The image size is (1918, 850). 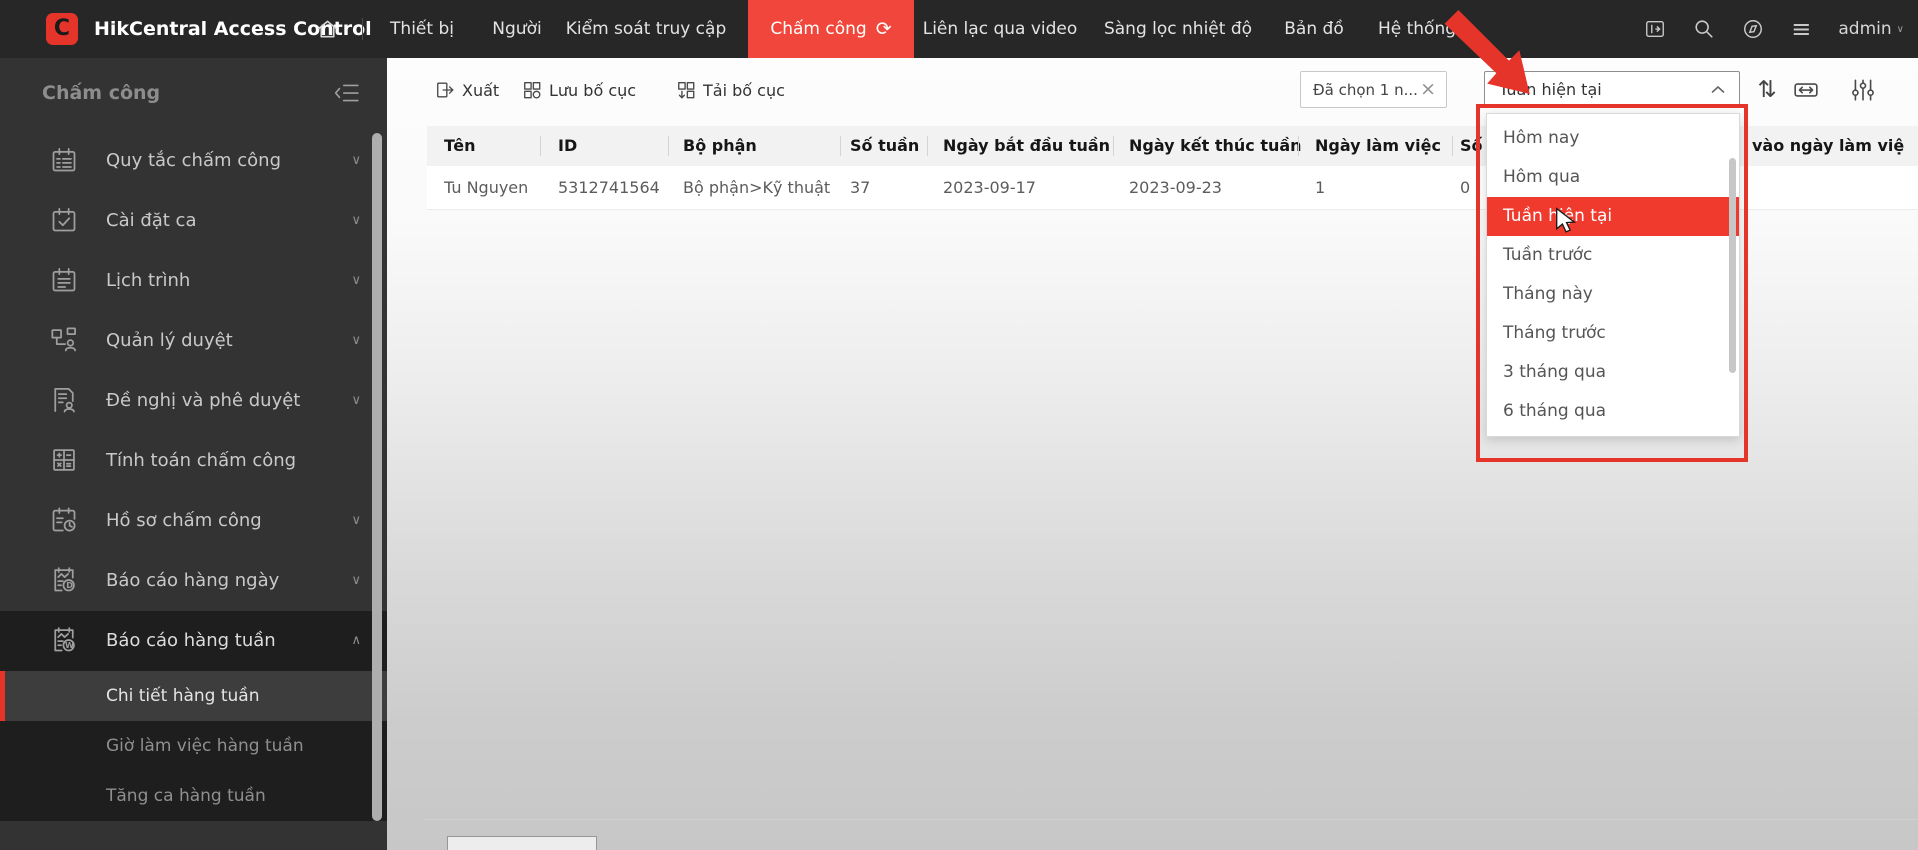 I want to click on user-menu: admin ∨, so click(x=1871, y=29).